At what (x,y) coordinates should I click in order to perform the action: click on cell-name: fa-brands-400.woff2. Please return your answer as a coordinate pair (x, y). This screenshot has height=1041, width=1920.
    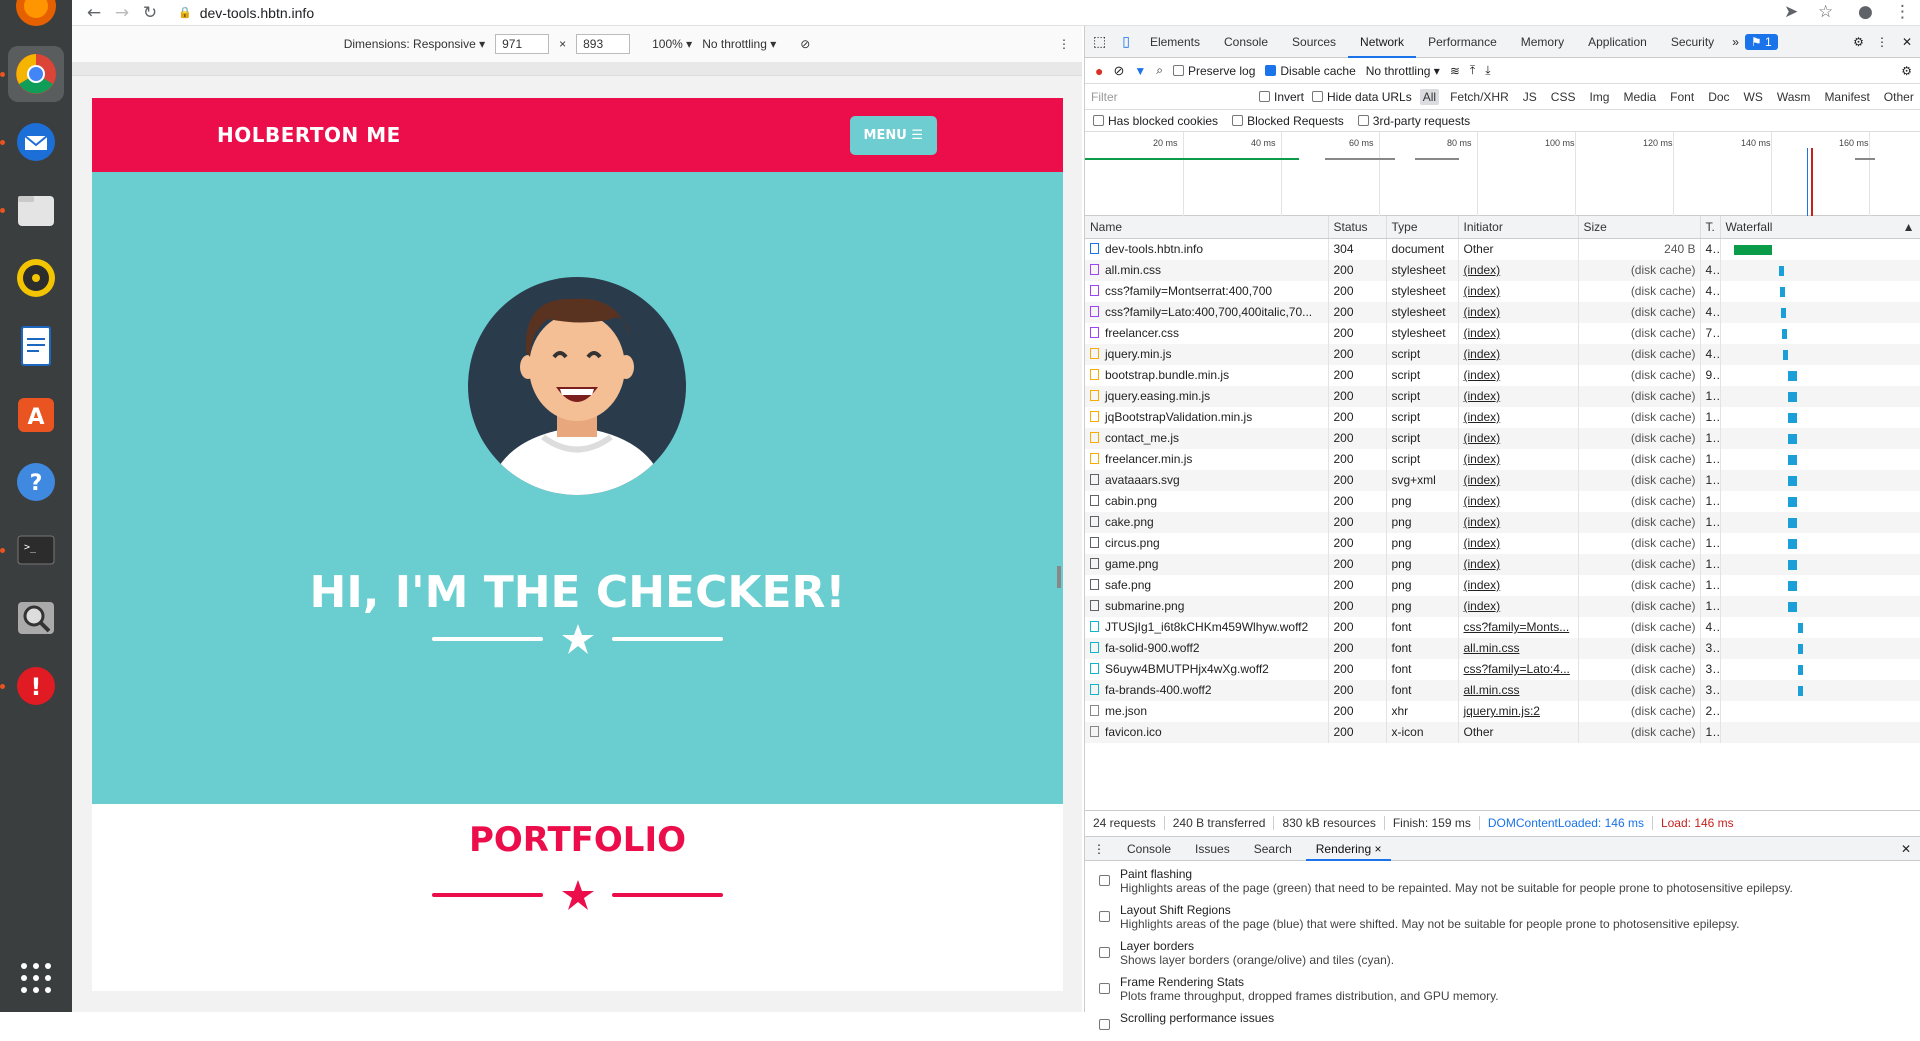
    Looking at the image, I should click on (1207, 690).